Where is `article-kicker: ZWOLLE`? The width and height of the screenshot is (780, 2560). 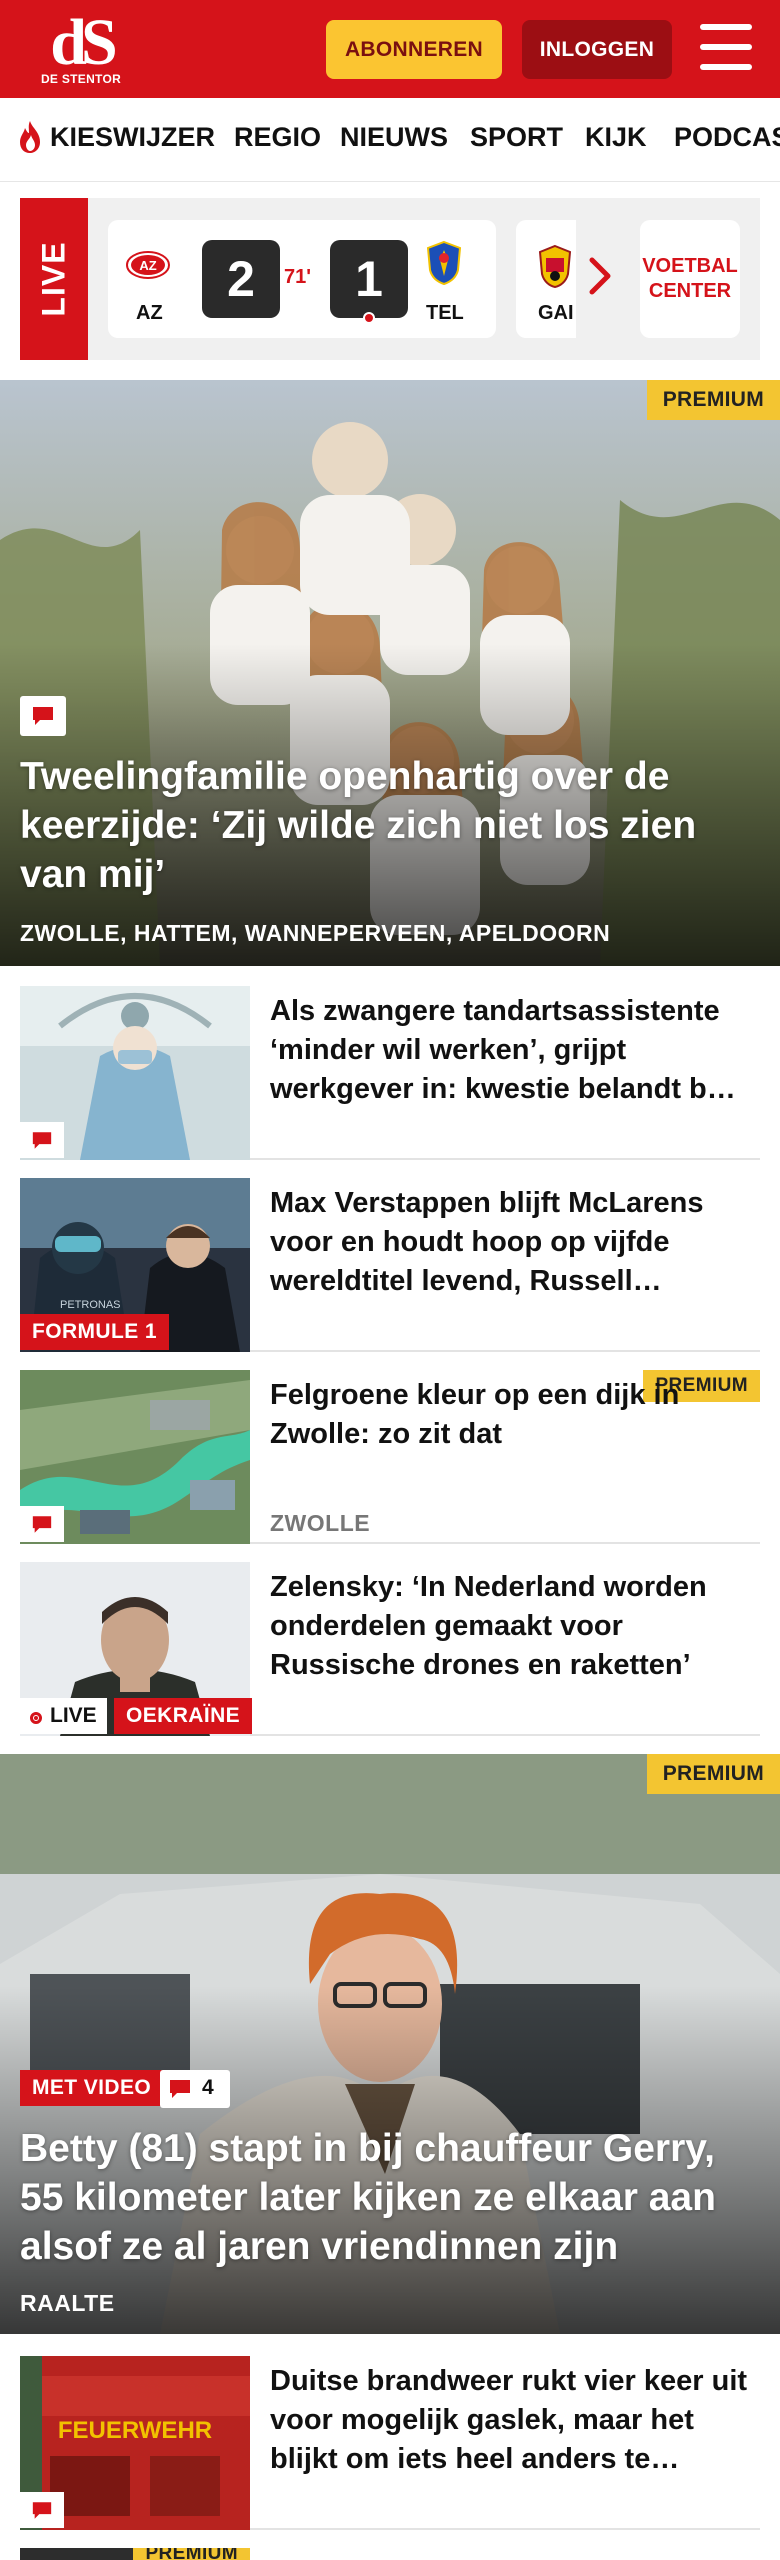 article-kicker: ZWOLLE is located at coordinates (320, 1523).